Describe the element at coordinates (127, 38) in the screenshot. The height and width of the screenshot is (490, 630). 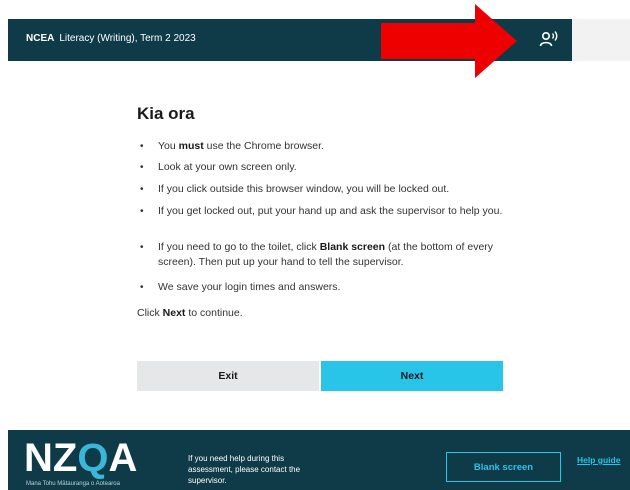
I see `assessment-name: Literacy (Writing), Term 2 2023` at that location.